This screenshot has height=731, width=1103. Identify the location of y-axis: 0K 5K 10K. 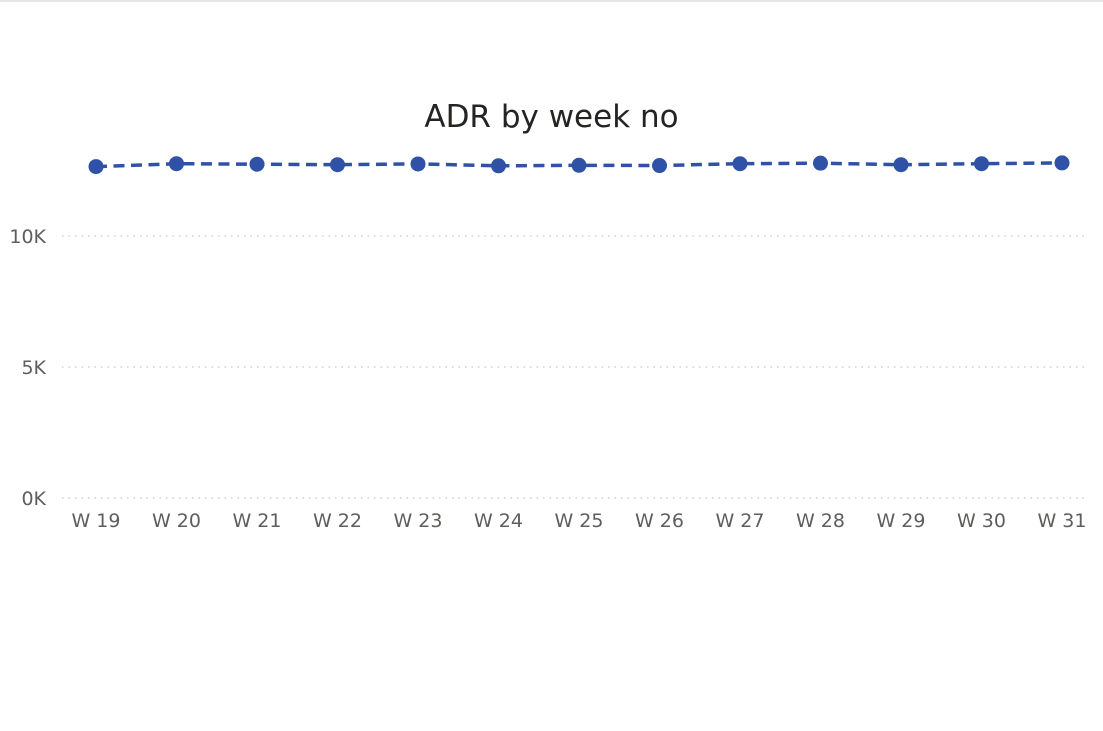
(27, 368).